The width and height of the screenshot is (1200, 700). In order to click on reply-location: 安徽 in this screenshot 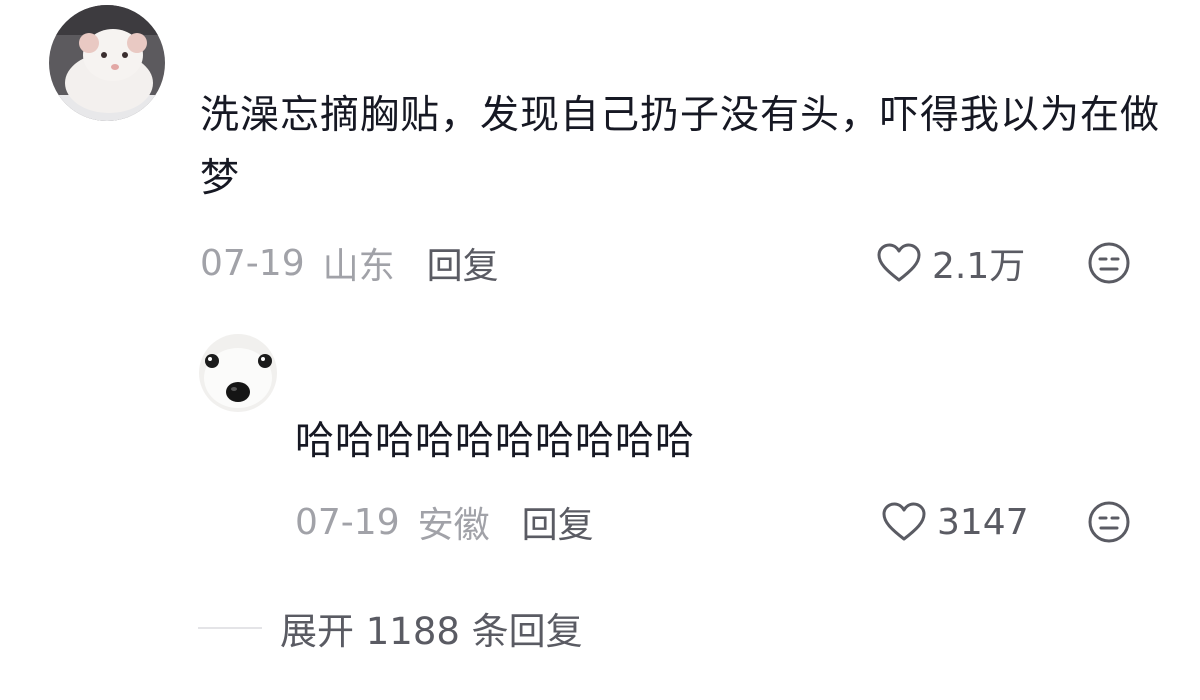, I will do `click(453, 525)`.